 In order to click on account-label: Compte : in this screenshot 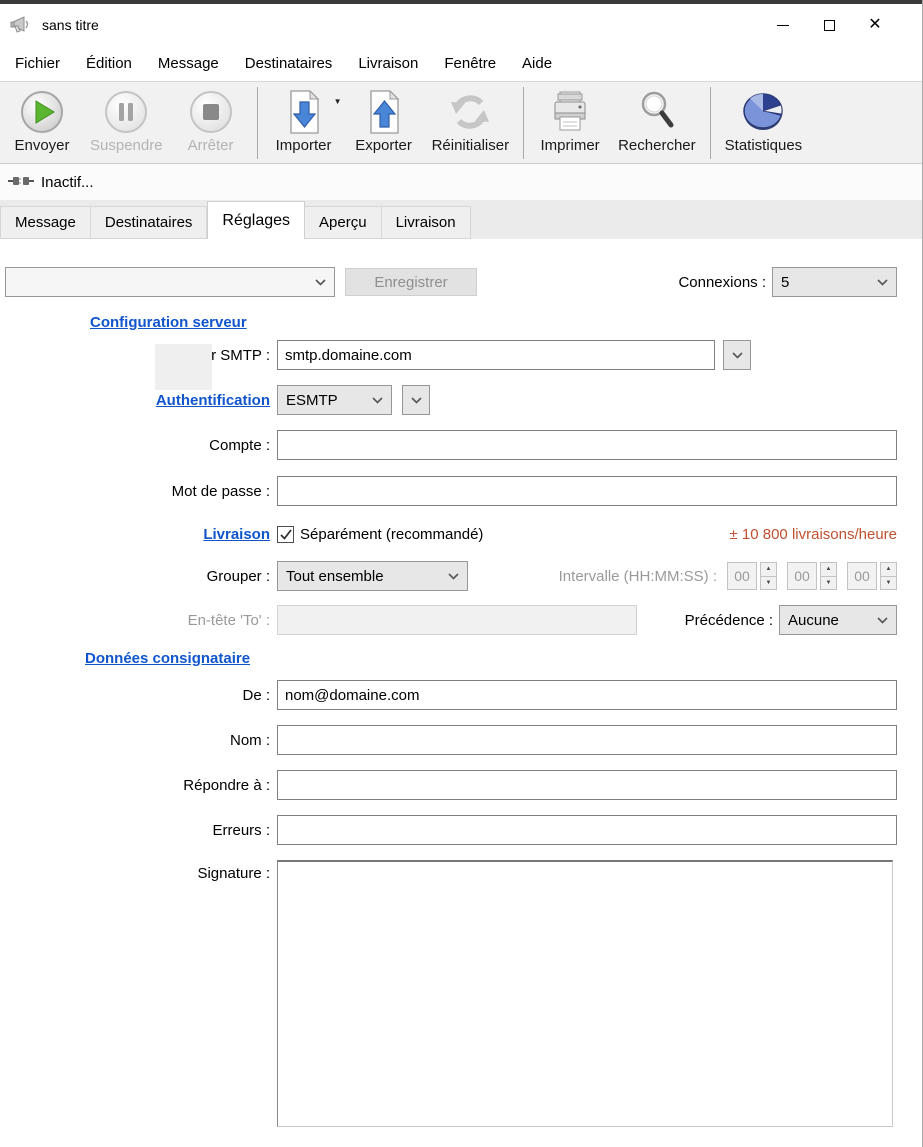, I will do `click(239, 445)`.